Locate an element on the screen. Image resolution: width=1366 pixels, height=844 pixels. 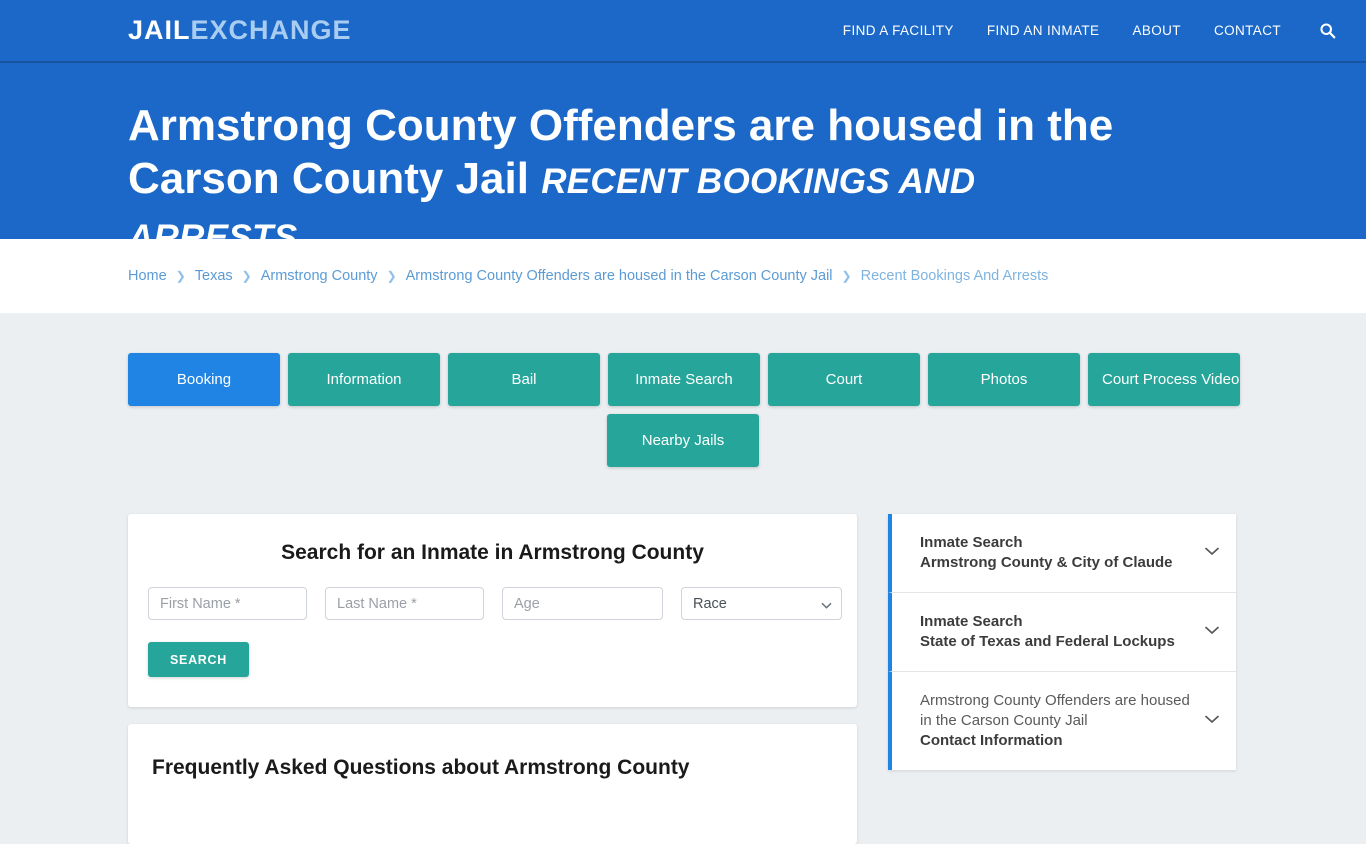
inmate-search-fields: Race is located at coordinates (495, 603).